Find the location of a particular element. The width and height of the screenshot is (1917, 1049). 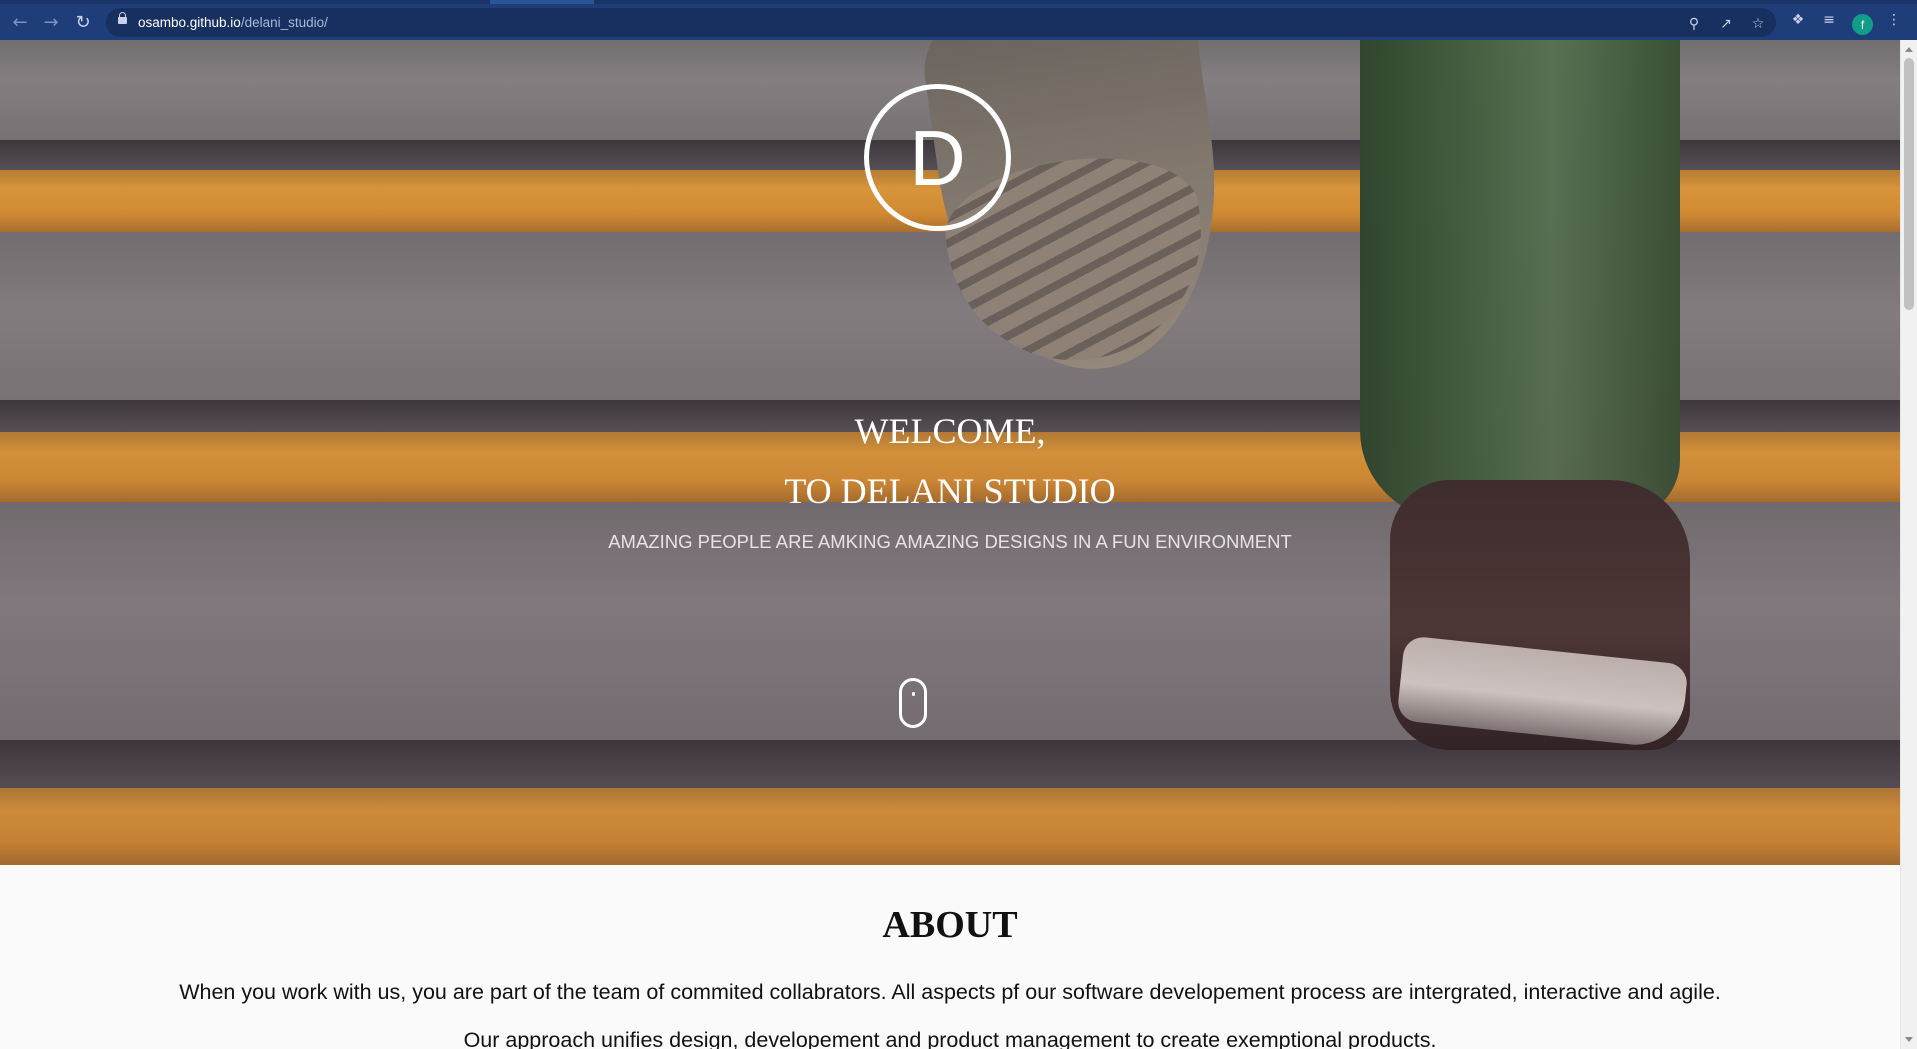

scroll-down-mouse-icon is located at coordinates (913, 703).